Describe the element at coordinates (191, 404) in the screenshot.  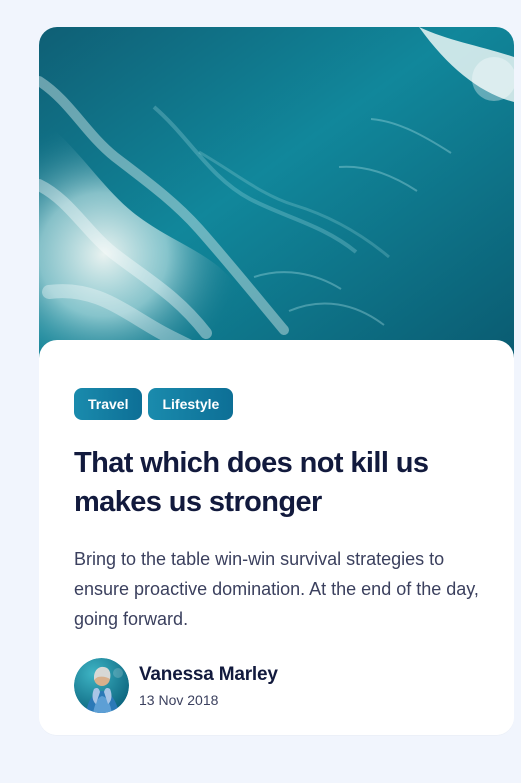
I see `tag-lifestyle: Lifestyle` at that location.